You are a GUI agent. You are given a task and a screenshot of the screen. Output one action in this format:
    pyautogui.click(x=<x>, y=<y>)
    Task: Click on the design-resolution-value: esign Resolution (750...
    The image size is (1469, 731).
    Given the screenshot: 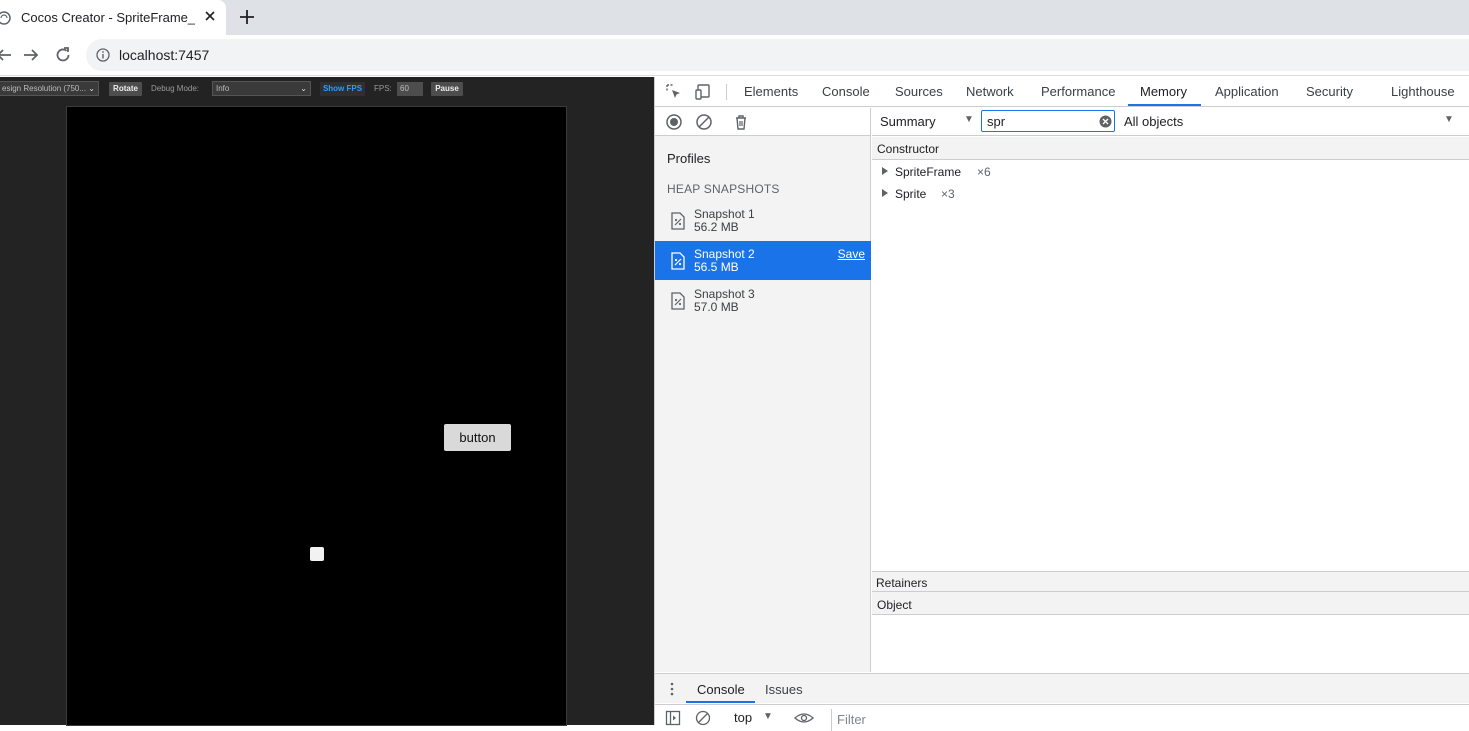 What is the action you would take?
    pyautogui.click(x=44, y=88)
    